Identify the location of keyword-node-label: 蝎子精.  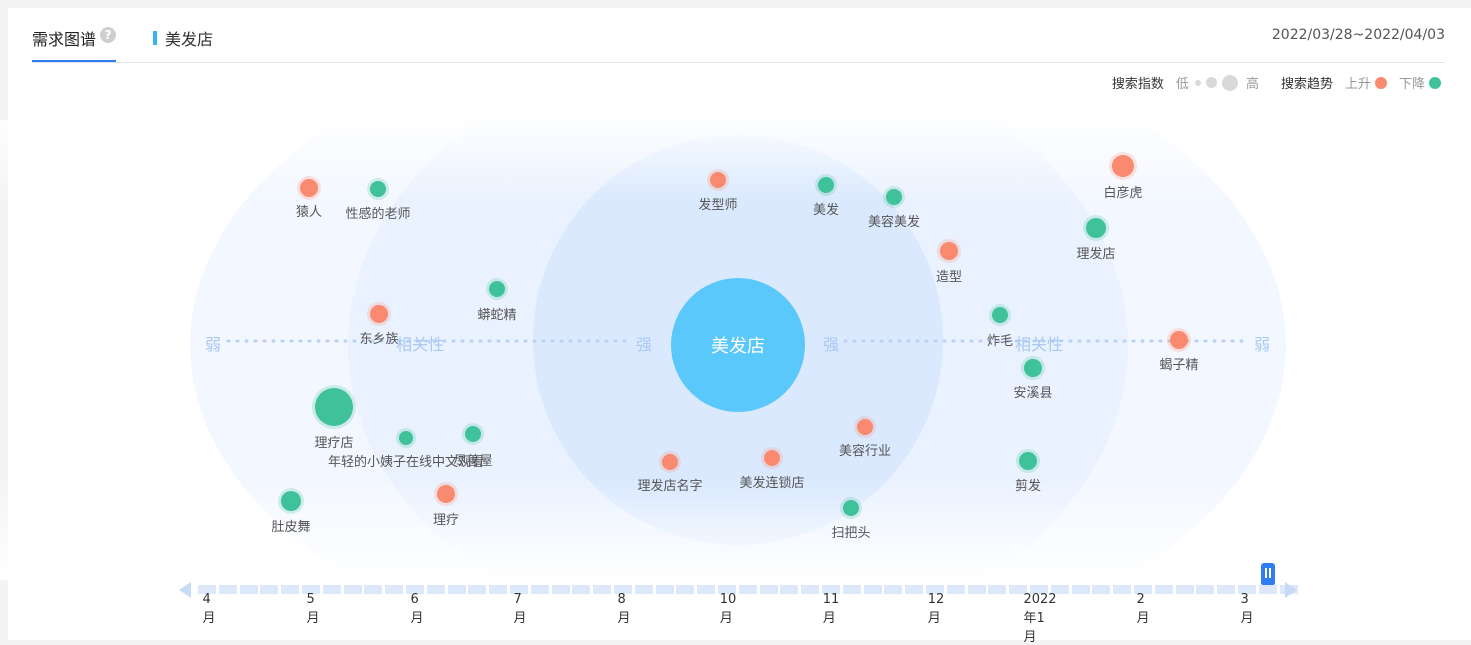
(1178, 363).